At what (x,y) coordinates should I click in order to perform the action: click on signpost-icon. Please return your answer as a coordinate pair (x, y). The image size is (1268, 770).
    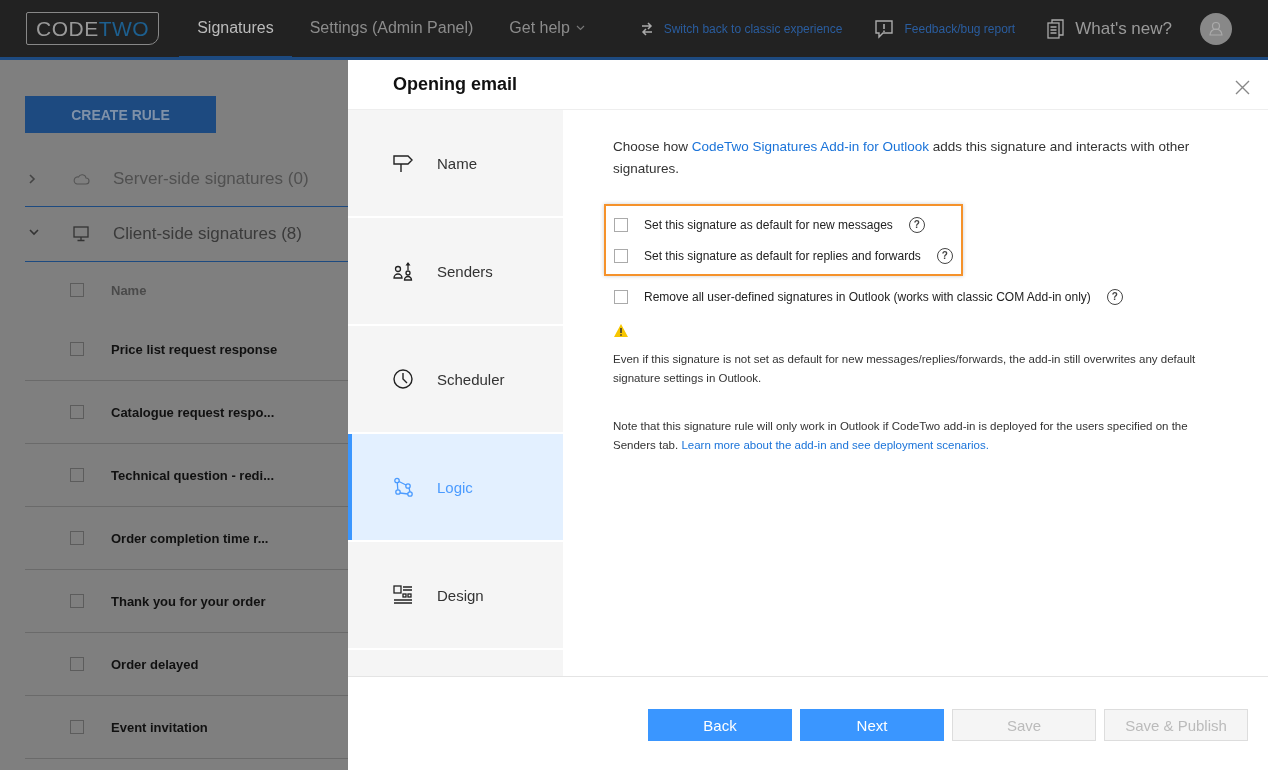
    Looking at the image, I should click on (403, 163).